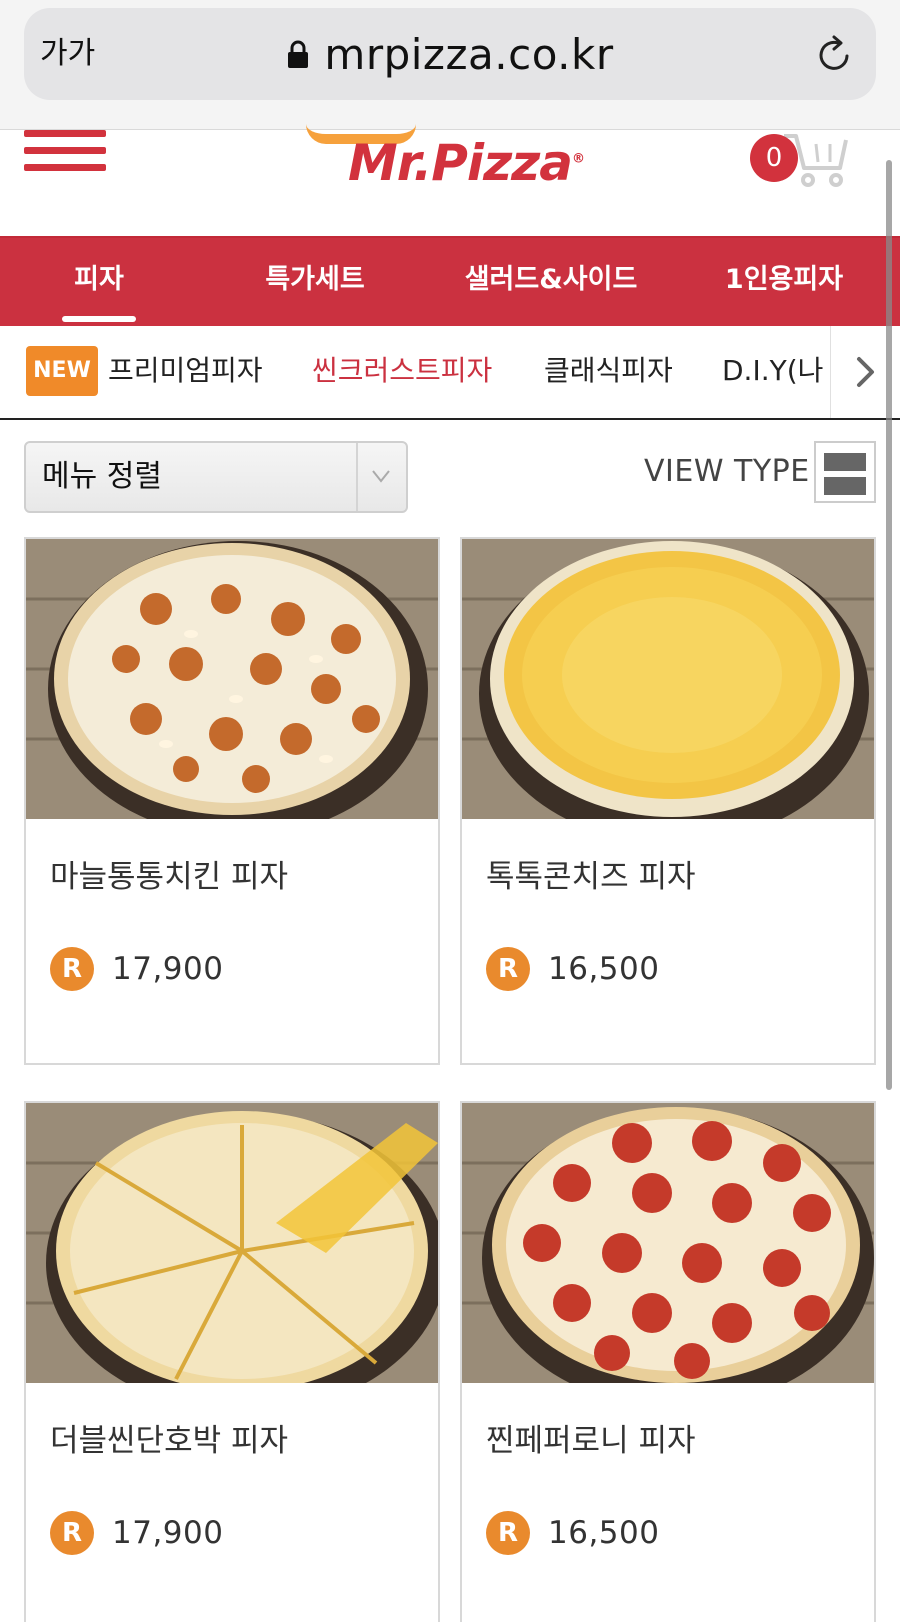 The height and width of the screenshot is (1622, 900). I want to click on product-name: 더블씬단호박 피자, so click(169, 1437).